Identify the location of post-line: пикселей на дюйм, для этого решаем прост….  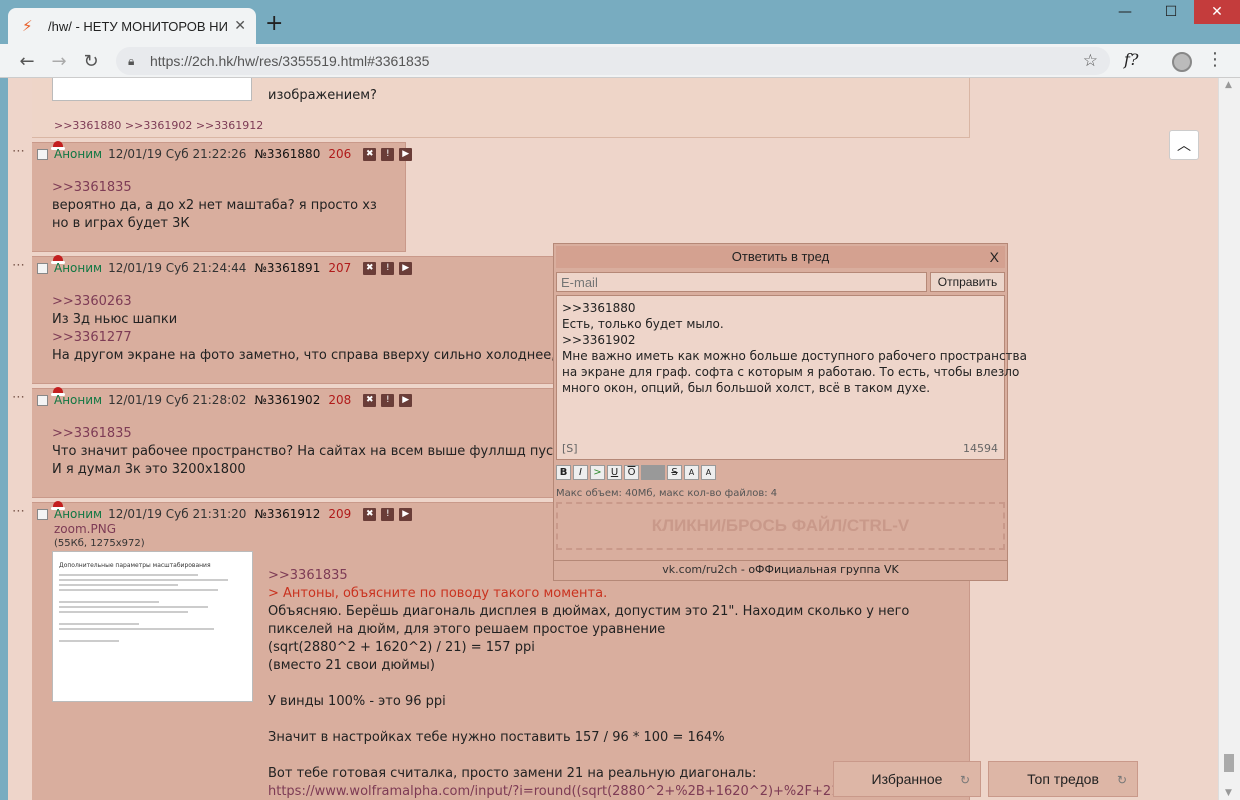
(467, 629).